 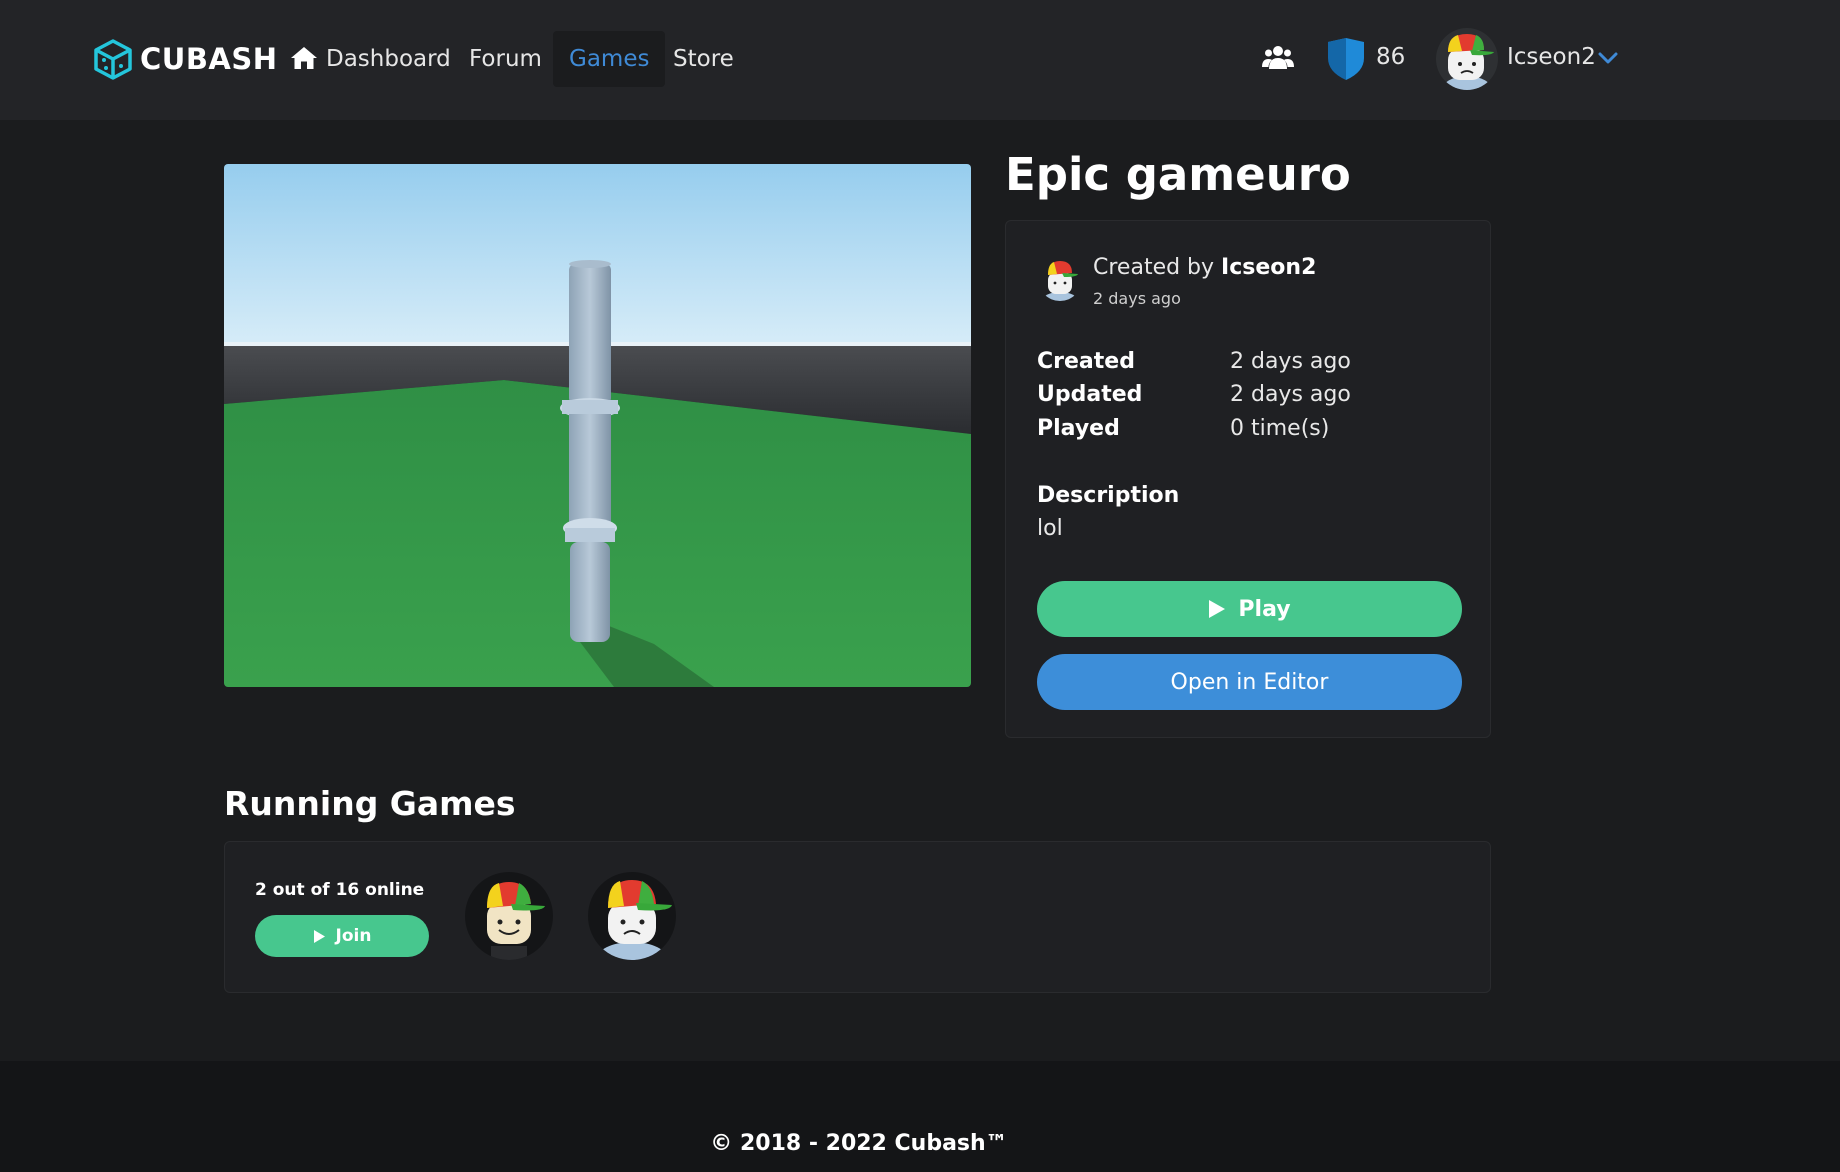 I want to click on nav-games-link: Games, so click(x=609, y=59).